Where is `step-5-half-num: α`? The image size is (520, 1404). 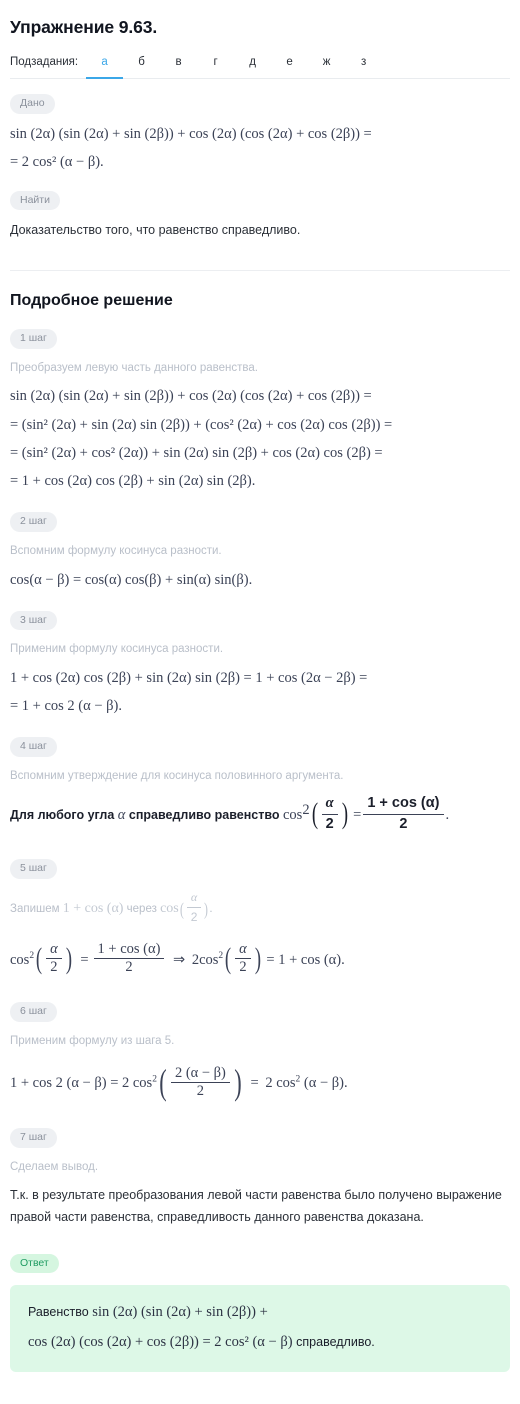 step-5-half-num: α is located at coordinates (54, 950).